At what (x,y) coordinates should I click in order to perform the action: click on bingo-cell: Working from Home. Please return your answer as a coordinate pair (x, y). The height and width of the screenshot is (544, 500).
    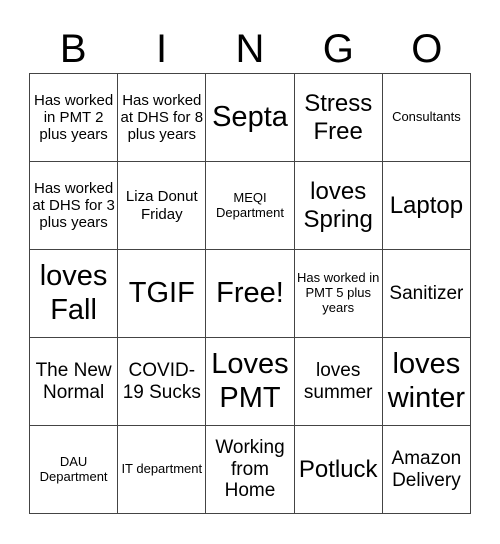
    Looking at the image, I should click on (250, 470).